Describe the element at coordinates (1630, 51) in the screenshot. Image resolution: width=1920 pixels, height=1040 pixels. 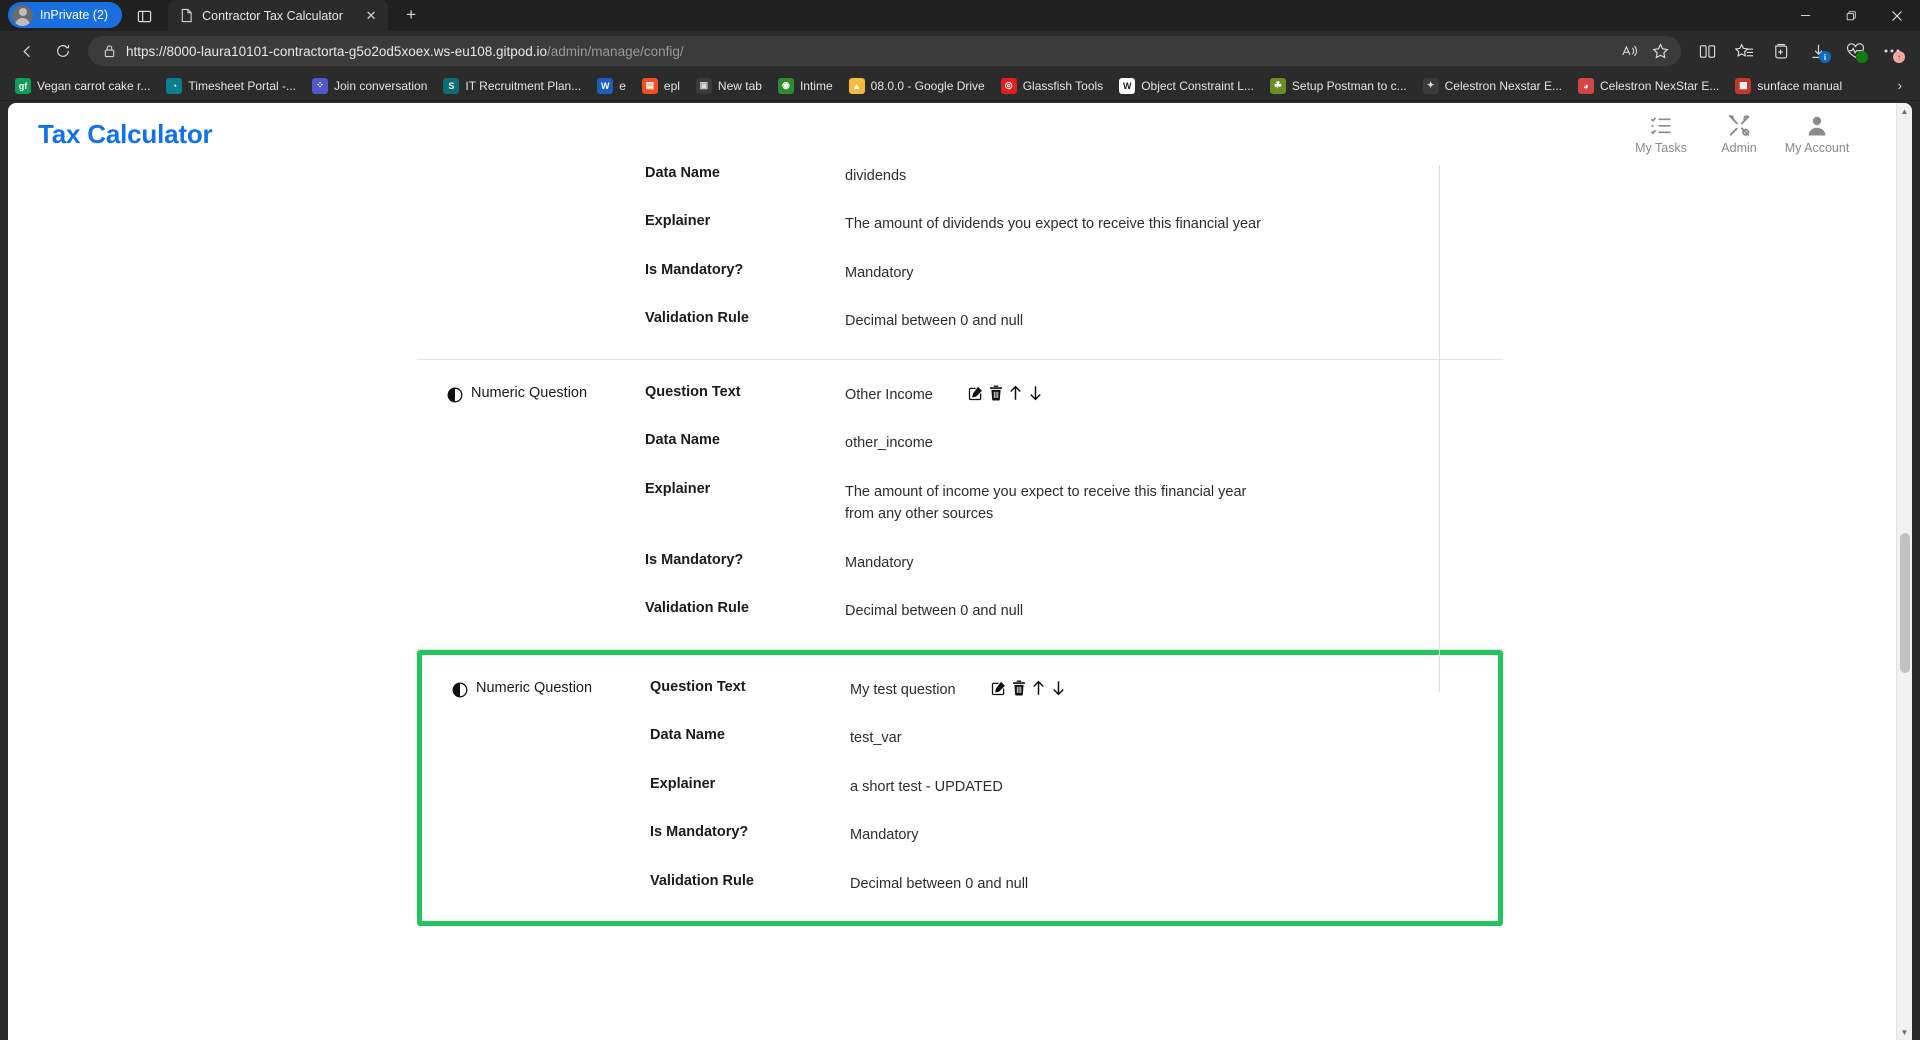
I see `read-aloud-icon` at that location.